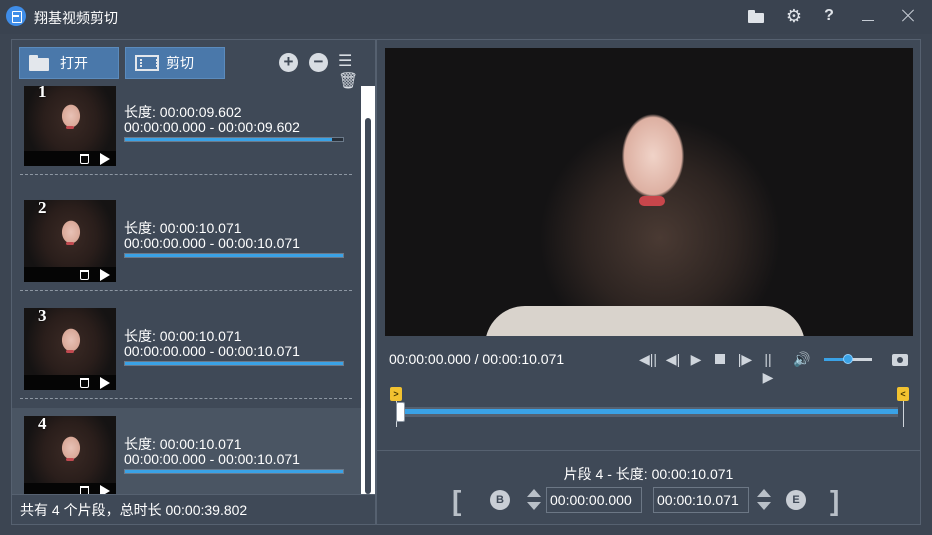  I want to click on stop-icon, so click(720, 359).